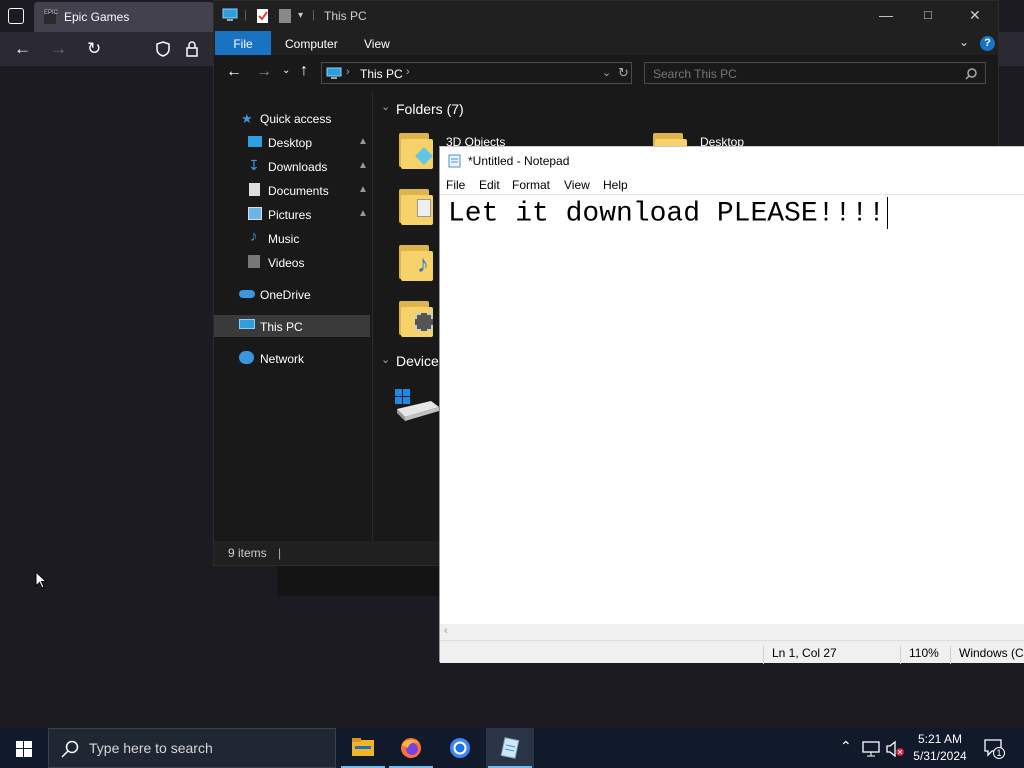  Describe the element at coordinates (417, 205) in the screenshot. I see `documents-folder-icon` at that location.